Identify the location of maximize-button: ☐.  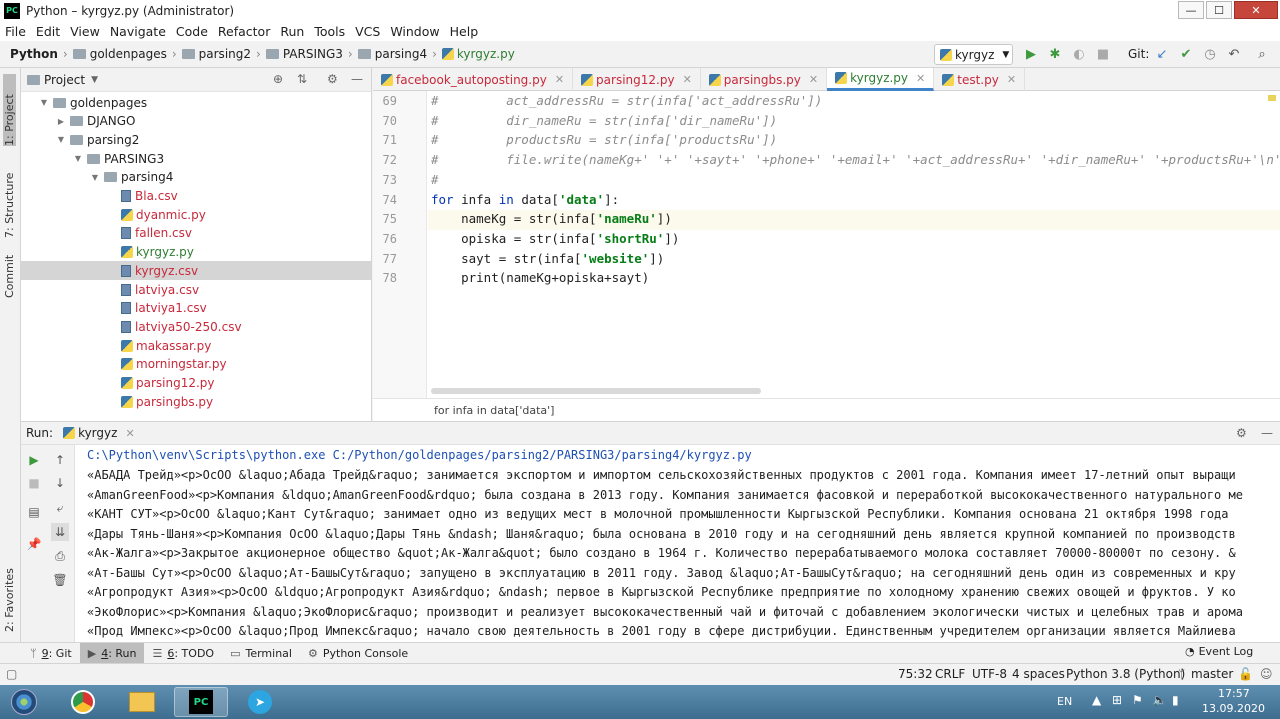
(1219, 10).